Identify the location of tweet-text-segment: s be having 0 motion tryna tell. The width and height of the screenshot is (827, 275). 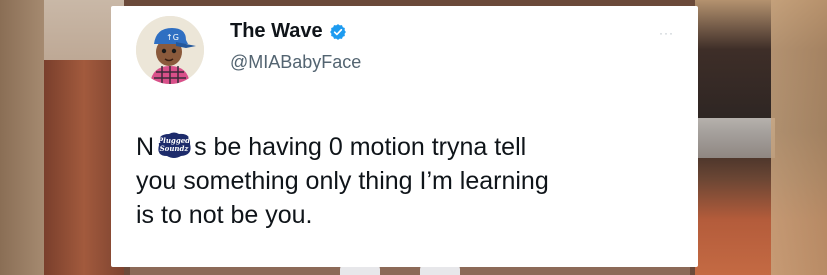
(360, 147).